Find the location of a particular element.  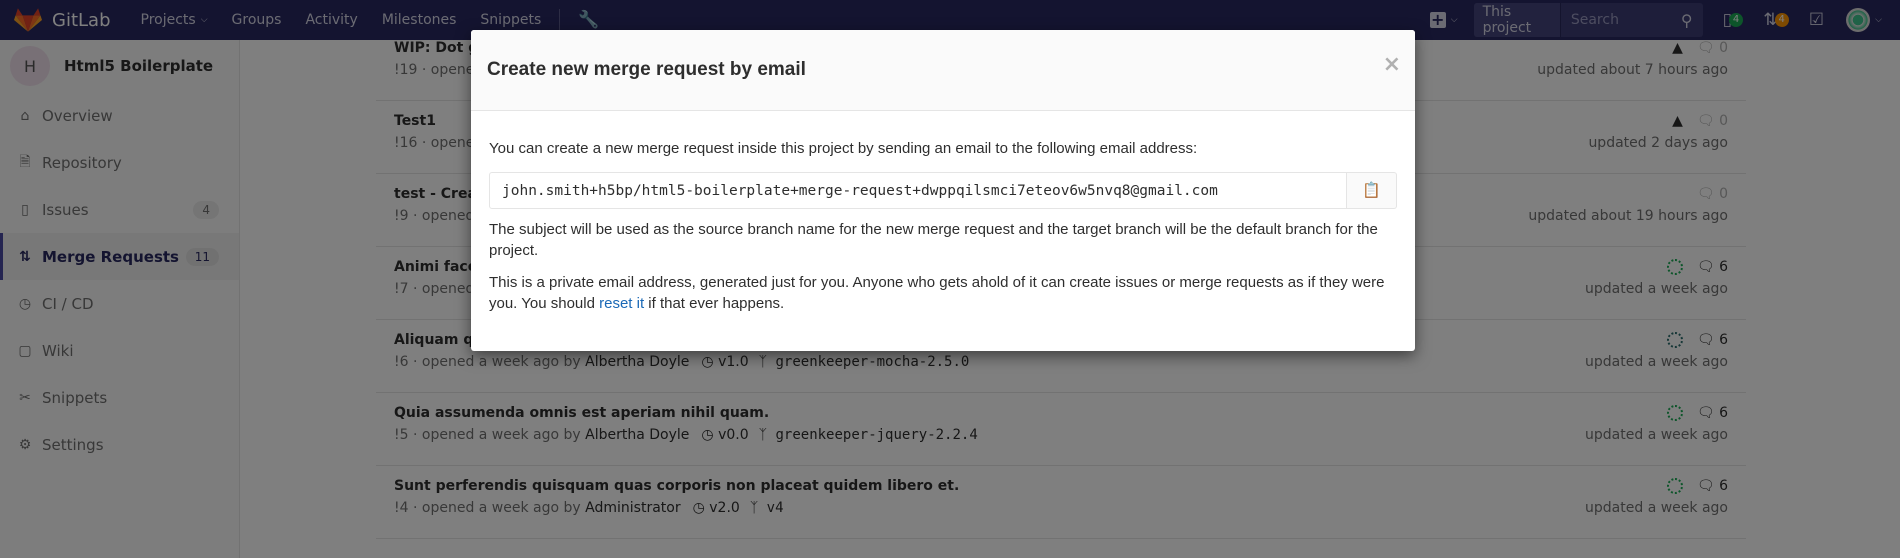

clipboard-icon: 📋 is located at coordinates (1371, 190).